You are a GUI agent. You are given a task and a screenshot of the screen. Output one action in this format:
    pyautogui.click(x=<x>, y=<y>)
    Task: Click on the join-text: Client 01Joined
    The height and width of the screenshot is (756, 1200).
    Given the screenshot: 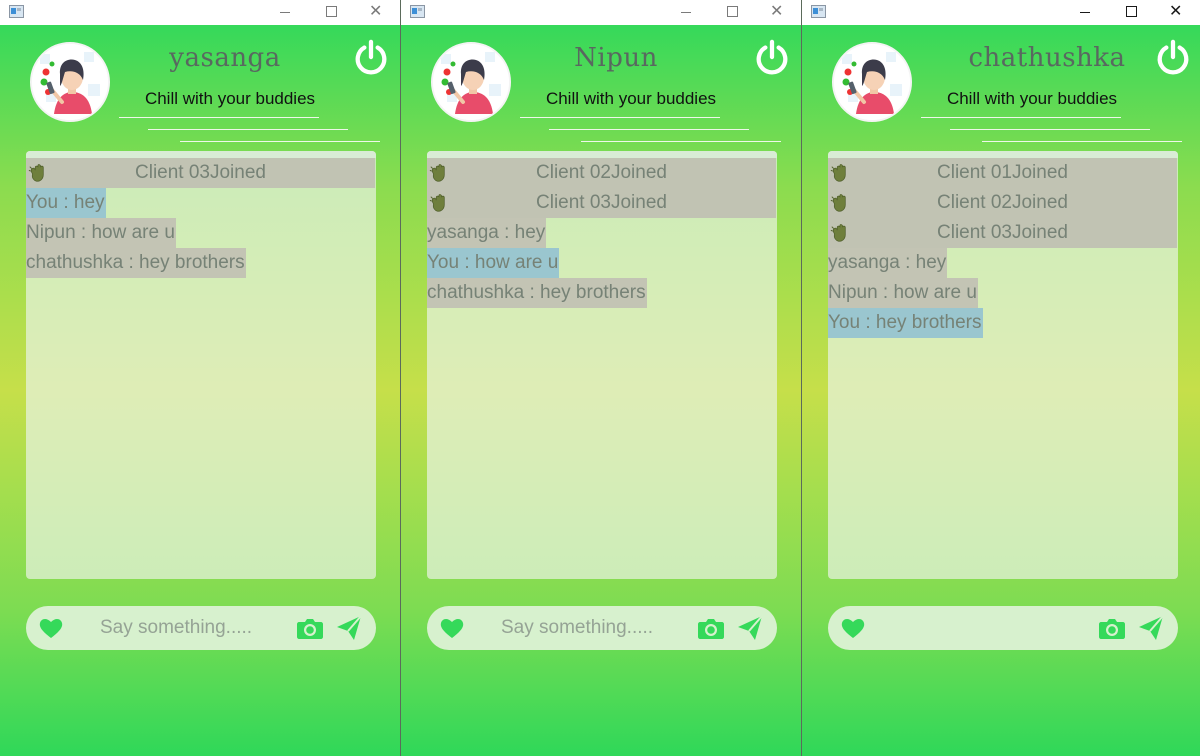 What is the action you would take?
    pyautogui.click(x=1002, y=172)
    